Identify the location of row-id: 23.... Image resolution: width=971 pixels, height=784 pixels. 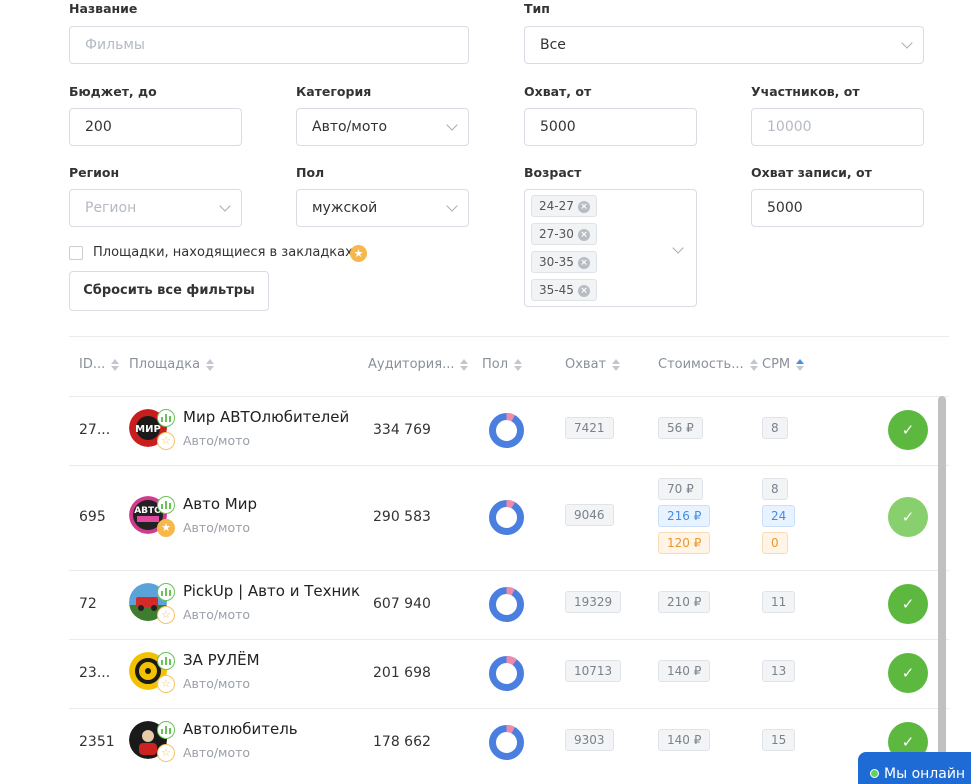
(95, 673).